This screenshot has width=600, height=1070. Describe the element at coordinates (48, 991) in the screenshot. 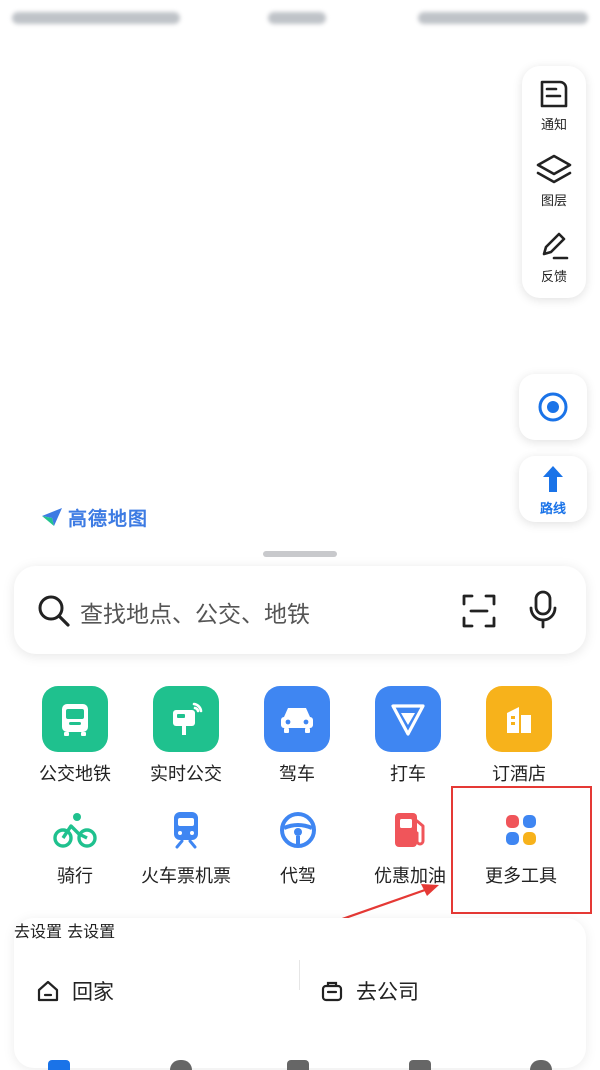

I see `home-icon` at that location.